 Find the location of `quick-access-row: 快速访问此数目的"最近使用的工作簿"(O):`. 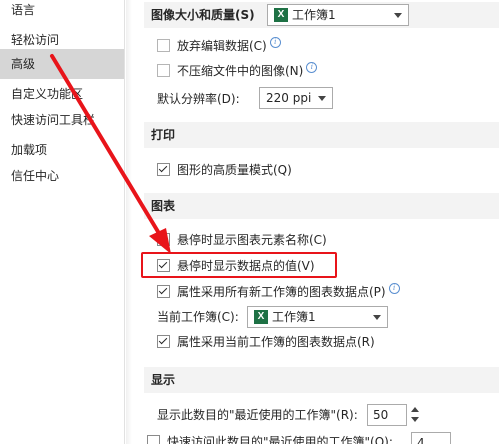

quick-access-row: 快速访问此数目的"最近使用的工作簿"(O): is located at coordinates (270, 438).